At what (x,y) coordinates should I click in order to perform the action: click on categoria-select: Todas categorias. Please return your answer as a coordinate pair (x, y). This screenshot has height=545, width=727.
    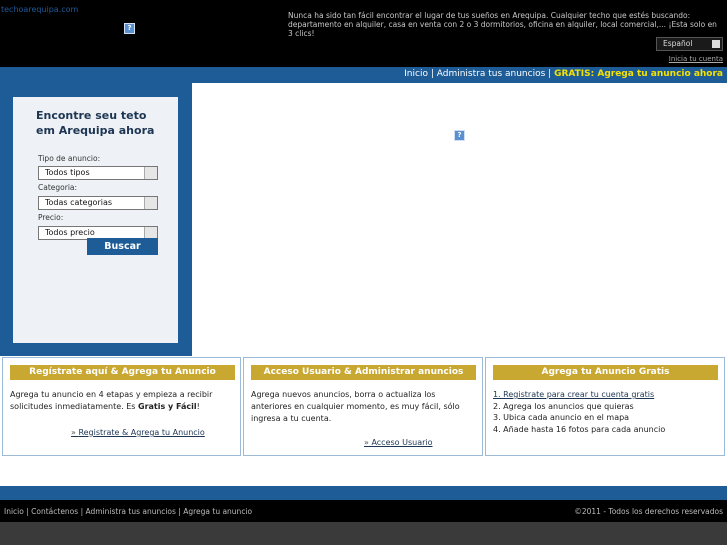
    Looking at the image, I should click on (98, 203).